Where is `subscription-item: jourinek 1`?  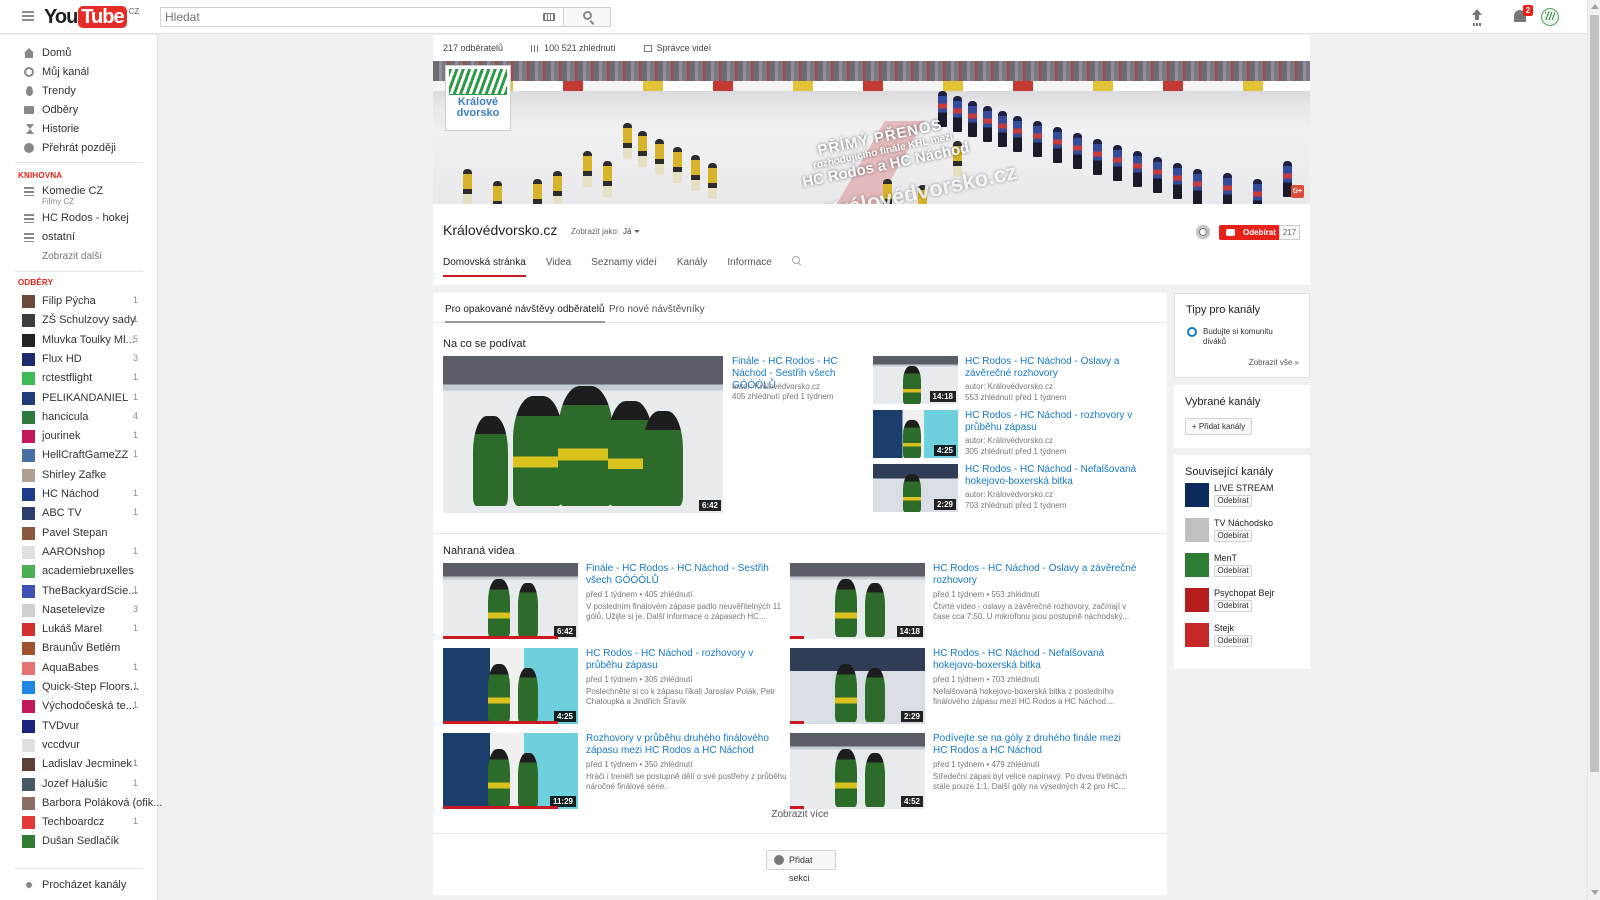 subscription-item: jourinek 1 is located at coordinates (79, 436).